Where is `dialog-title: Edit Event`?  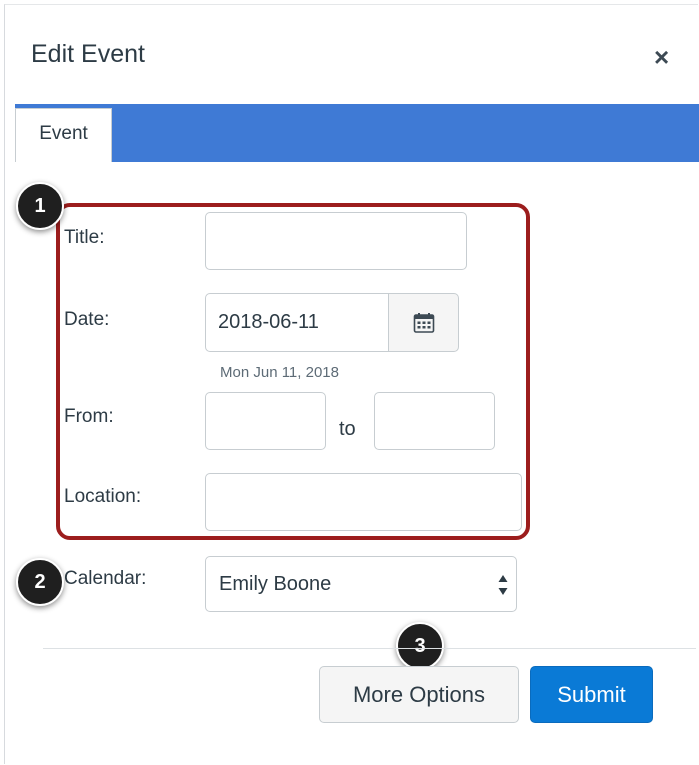
dialog-title: Edit Event is located at coordinates (88, 54).